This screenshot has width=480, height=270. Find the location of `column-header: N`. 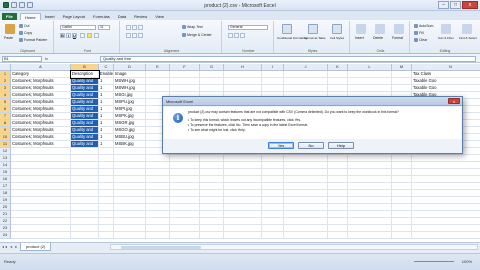

column-header: N is located at coordinates (446, 67).